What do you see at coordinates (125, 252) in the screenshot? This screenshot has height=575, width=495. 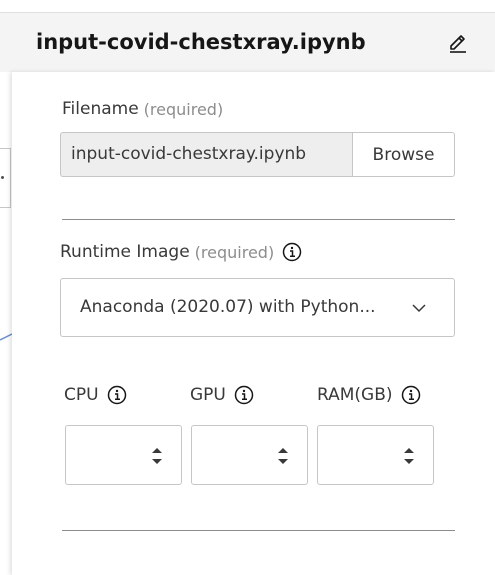 I see `runtime-image-label-text: Runtime Image` at bounding box center [125, 252].